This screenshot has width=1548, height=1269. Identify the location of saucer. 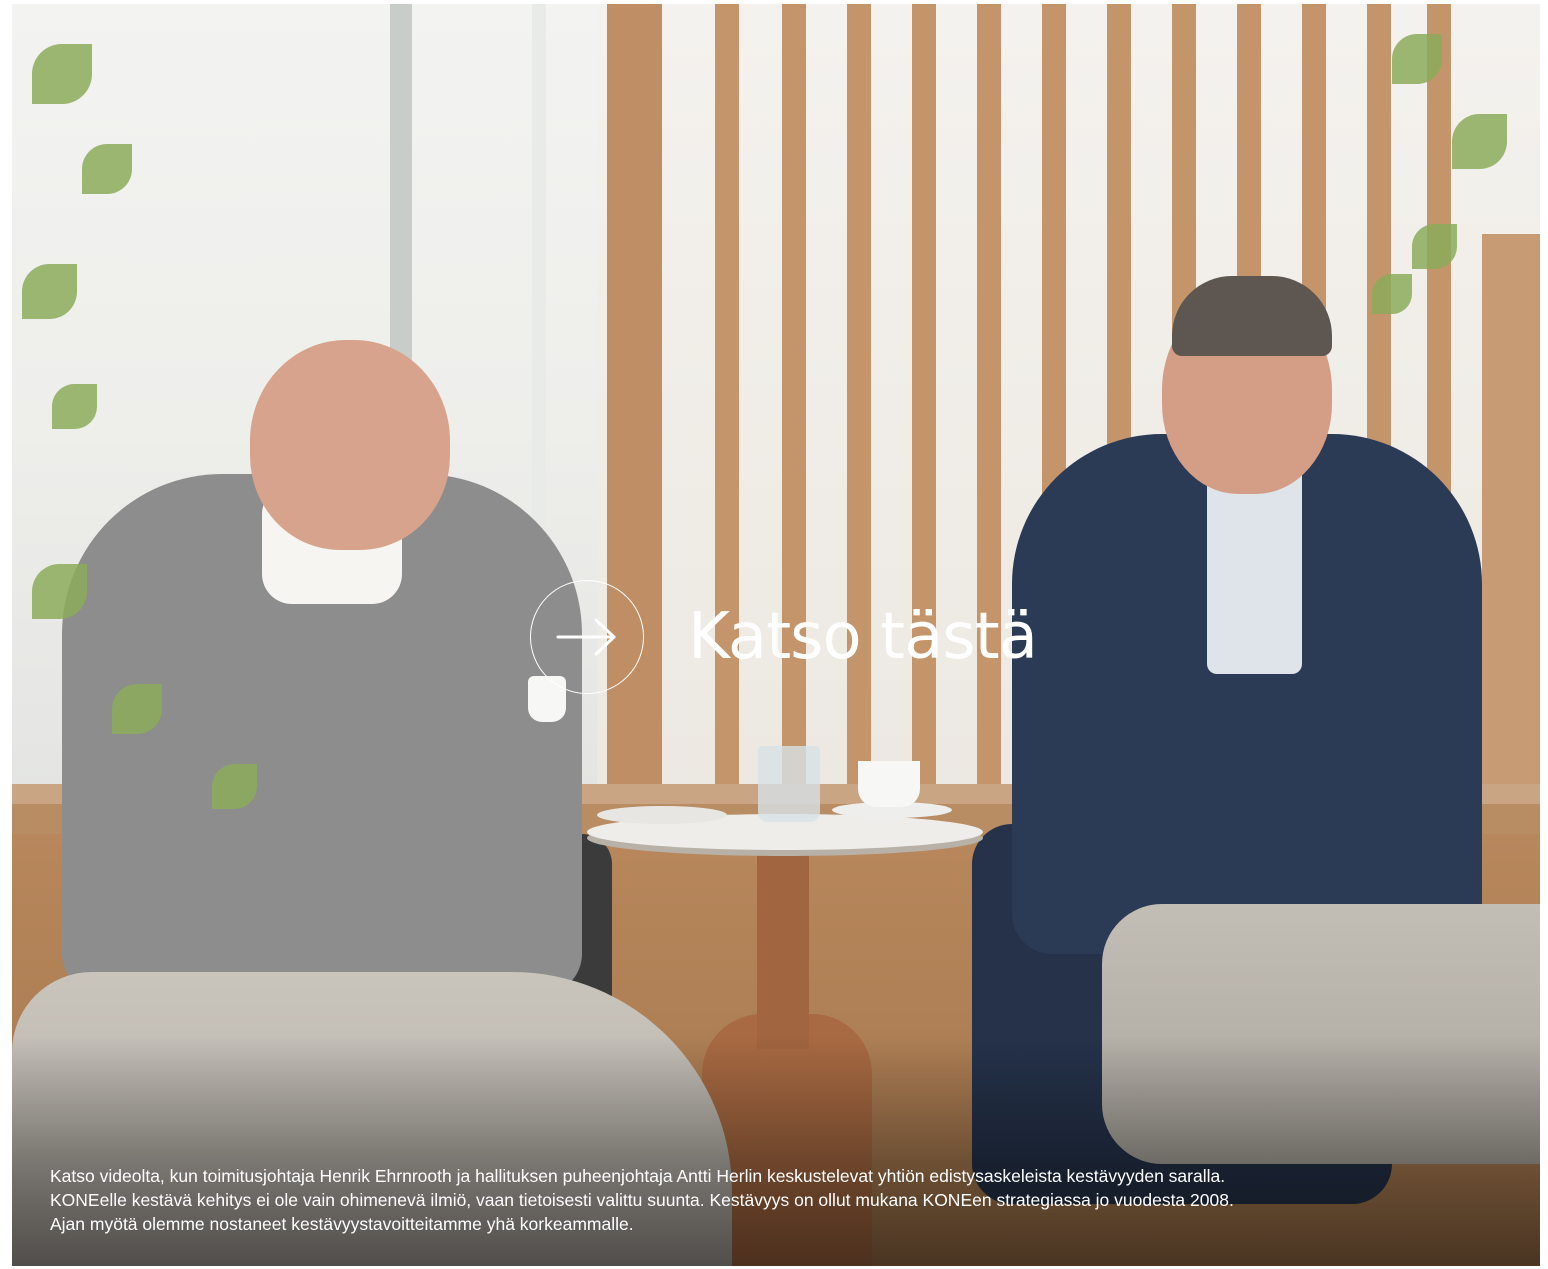
(662, 815).